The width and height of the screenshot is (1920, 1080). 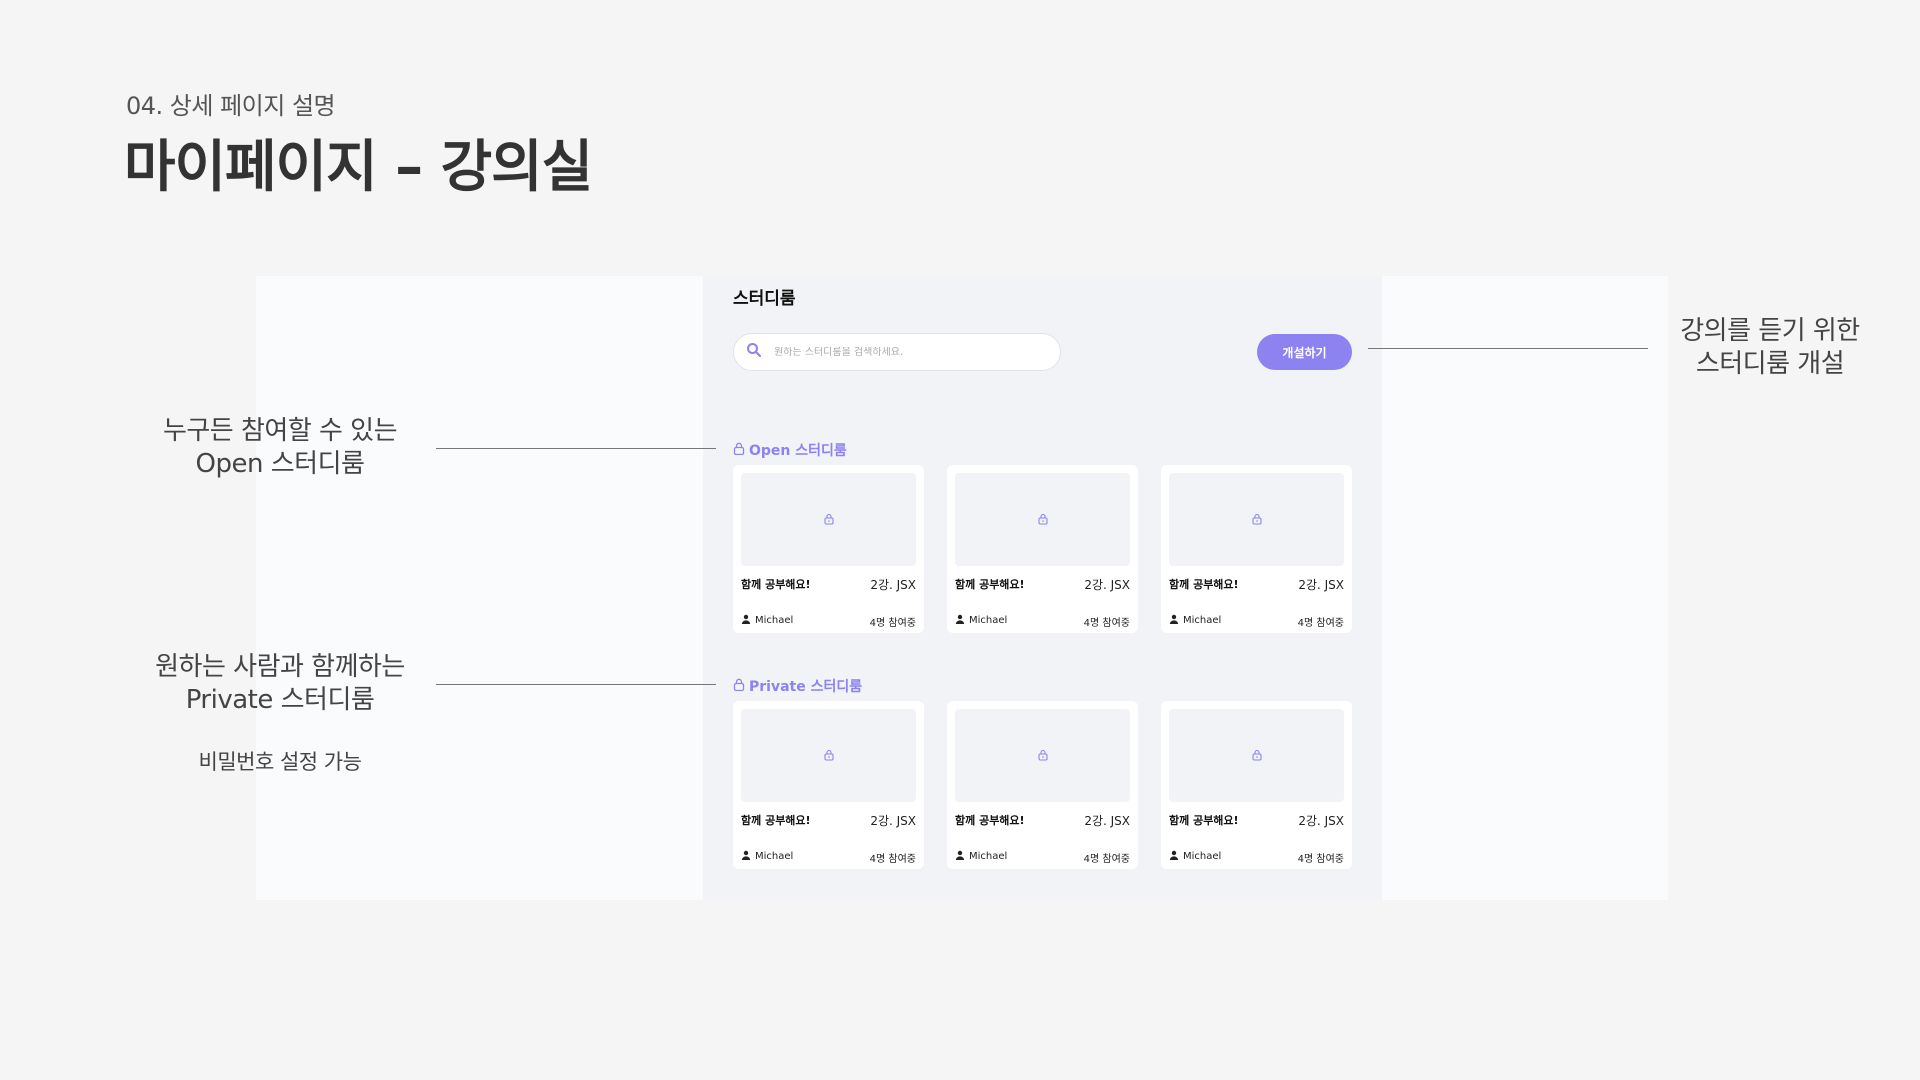 I want to click on annotation-create-line2: 스터디룸 개설, so click(x=1770, y=364).